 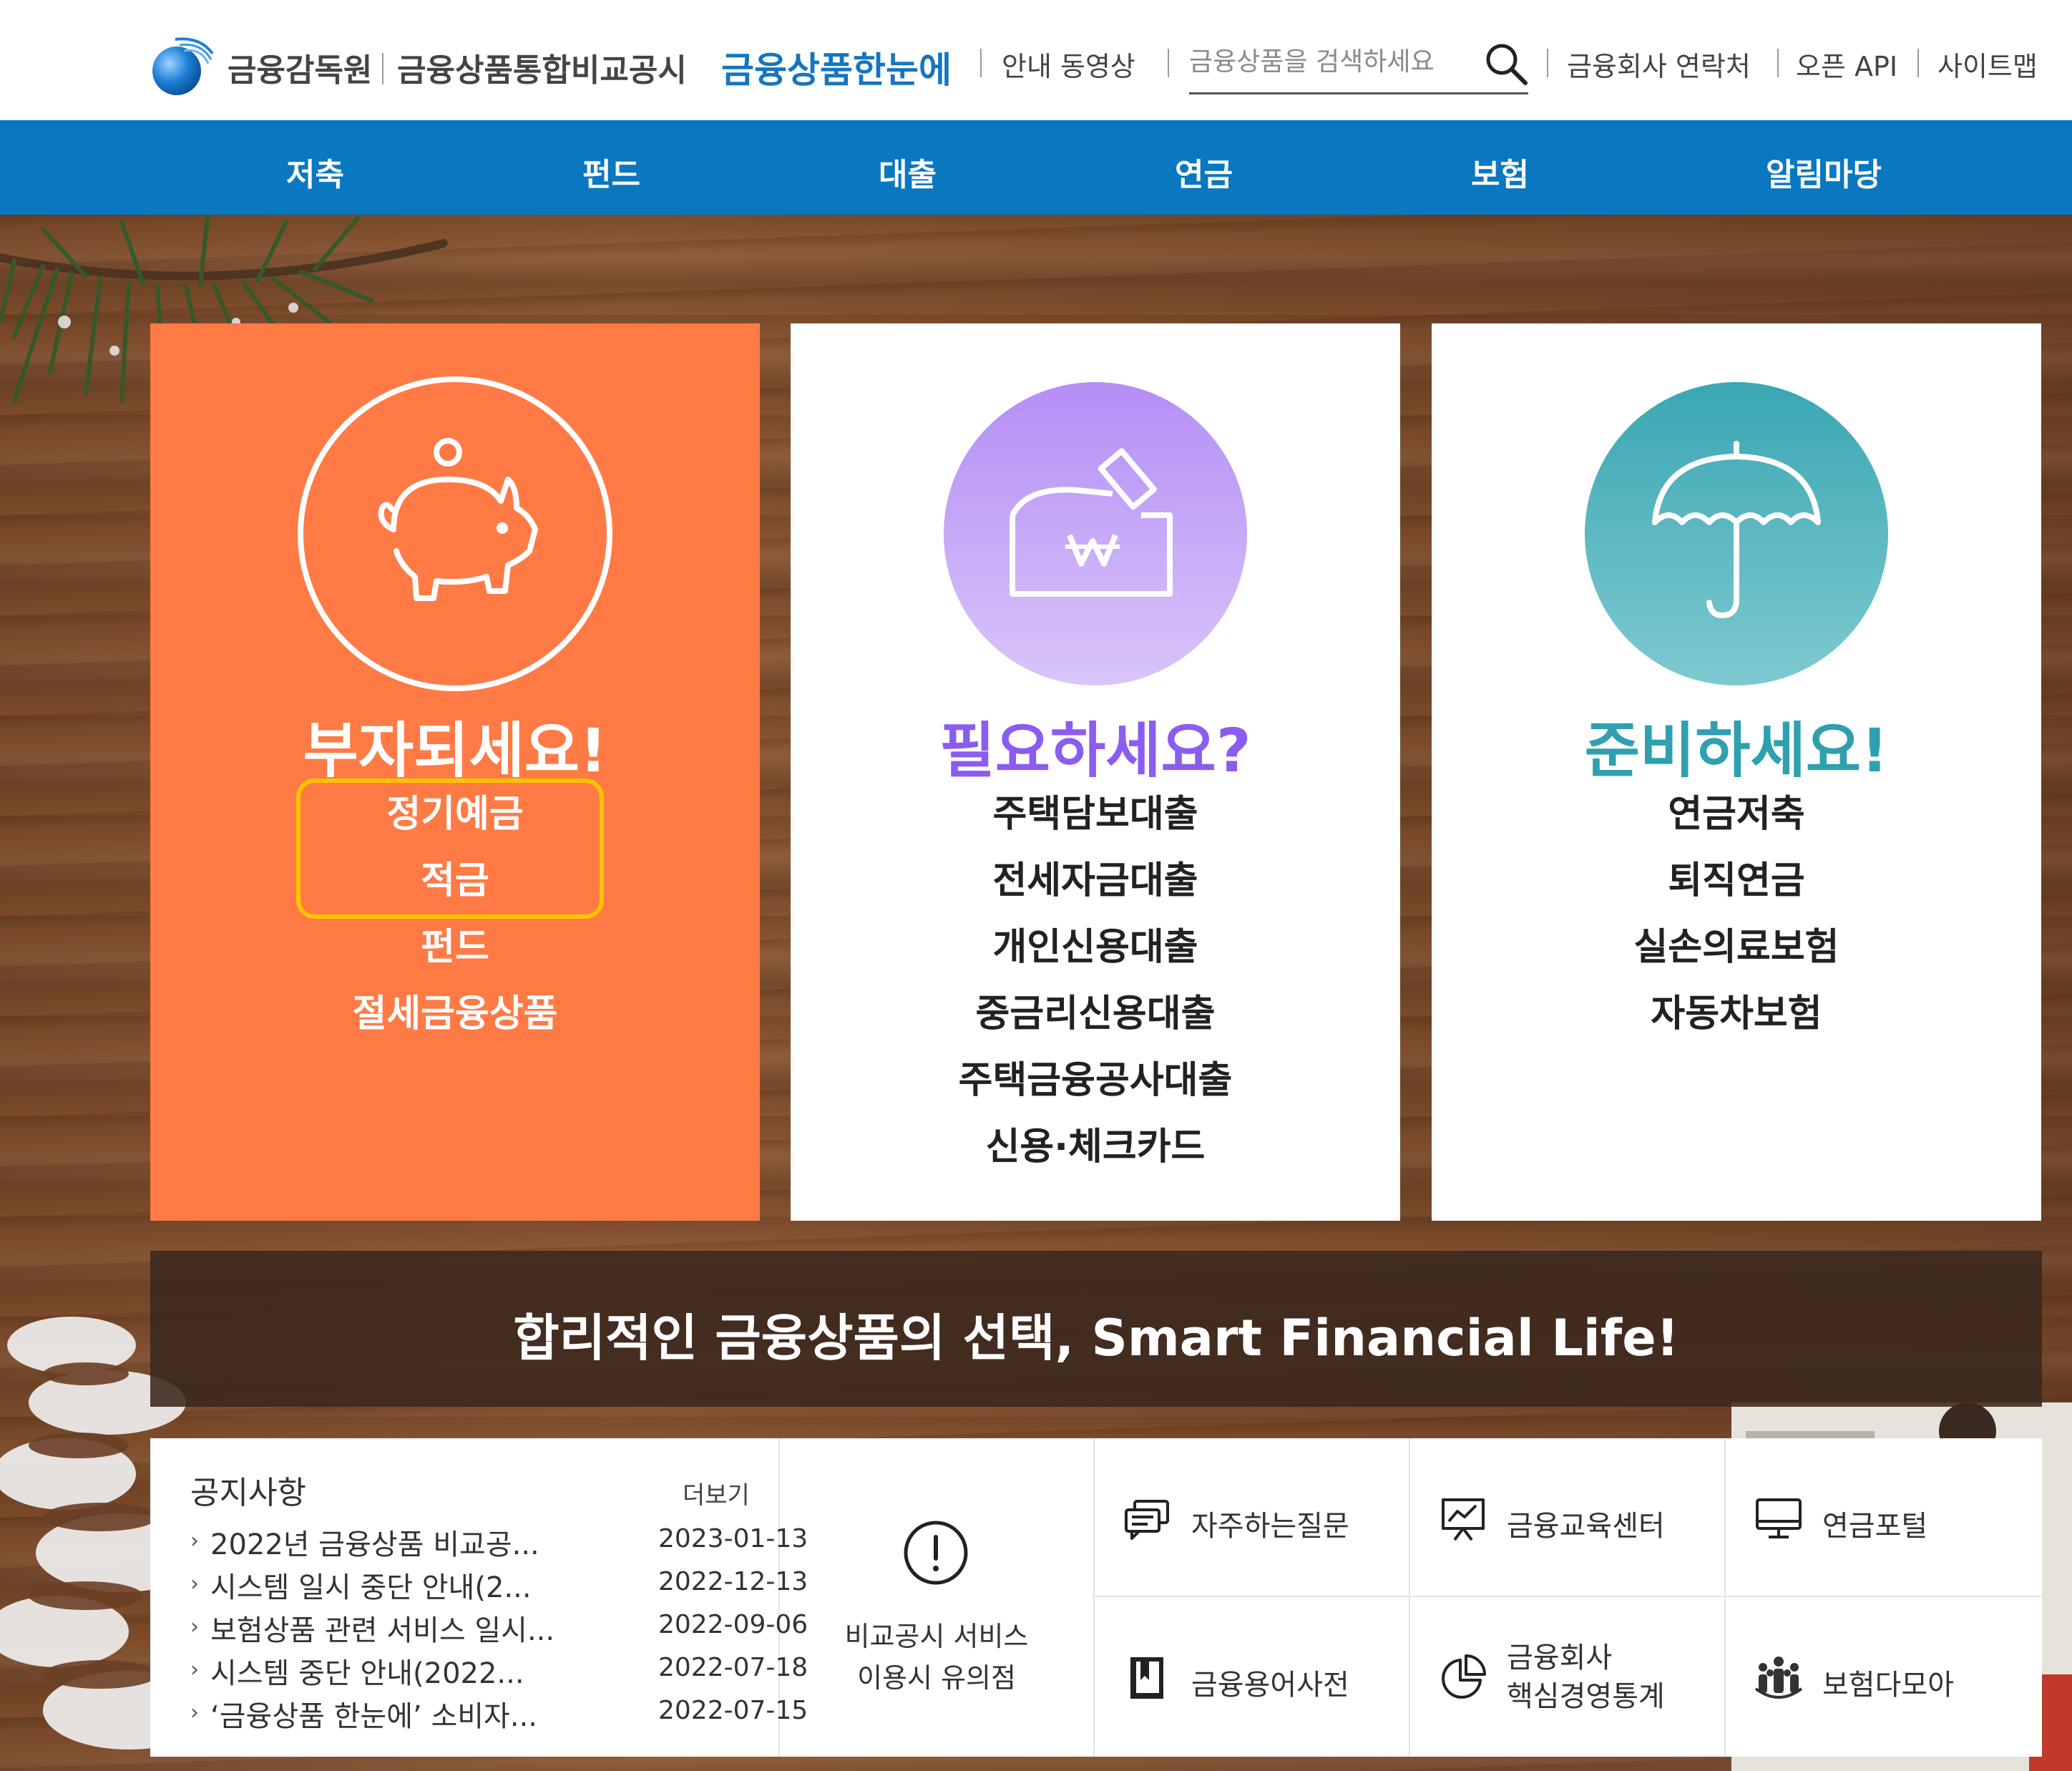 What do you see at coordinates (1847, 64) in the screenshot?
I see `open-api-link: 오픈 API` at bounding box center [1847, 64].